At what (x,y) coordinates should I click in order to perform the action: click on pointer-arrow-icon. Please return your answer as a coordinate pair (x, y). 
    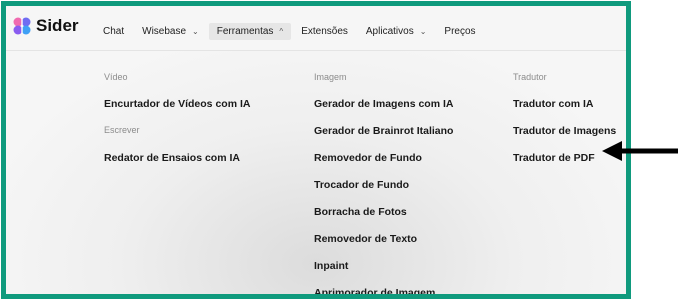
    Looking at the image, I should click on (640, 151).